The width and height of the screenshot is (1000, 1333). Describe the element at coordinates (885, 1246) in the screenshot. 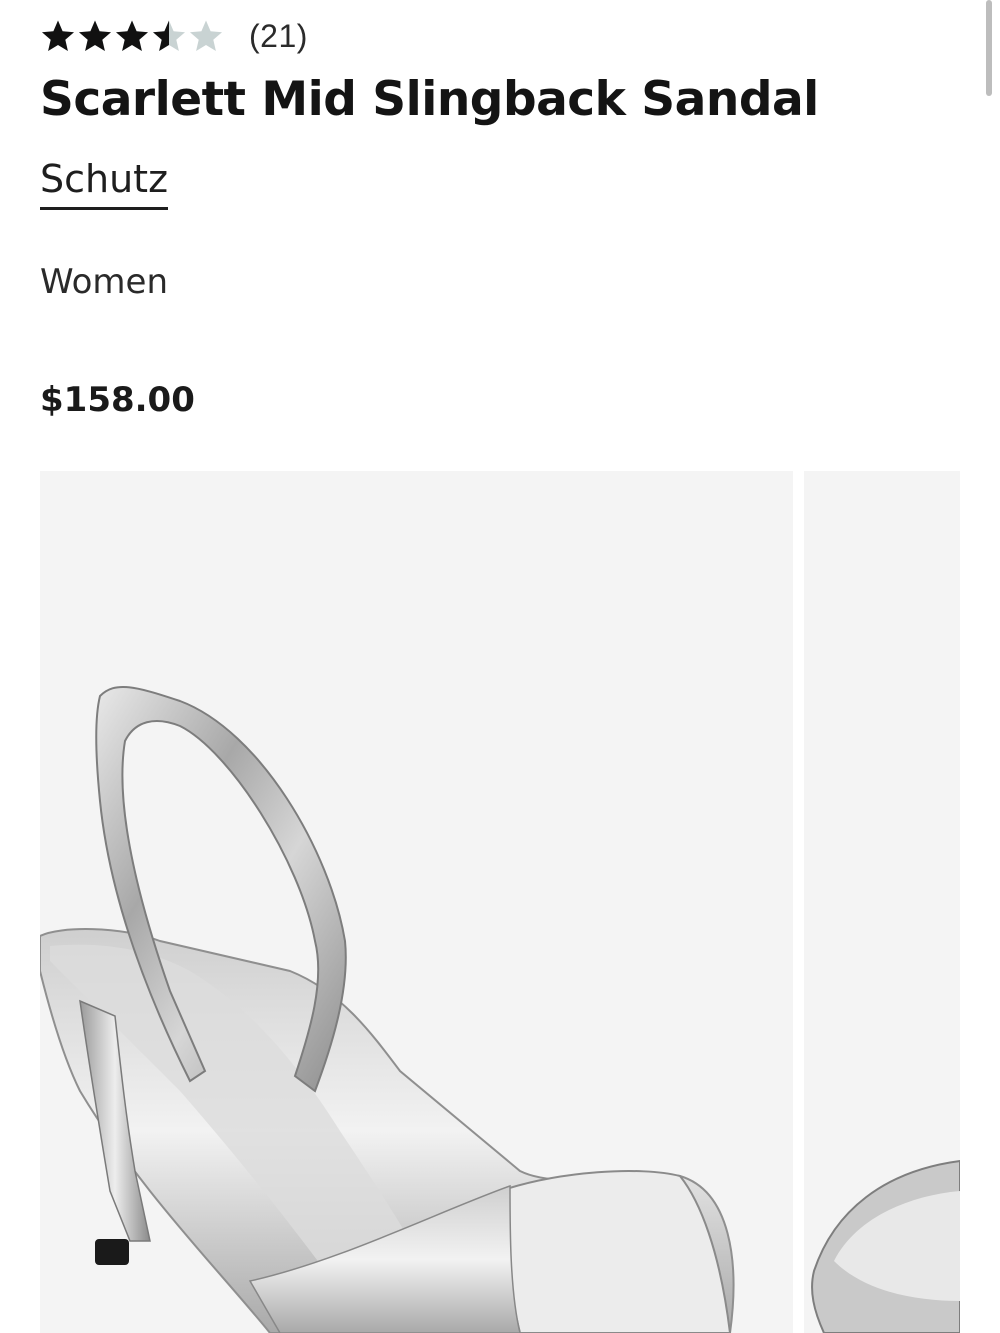

I see `silver-sandal-alternate-view-image` at that location.